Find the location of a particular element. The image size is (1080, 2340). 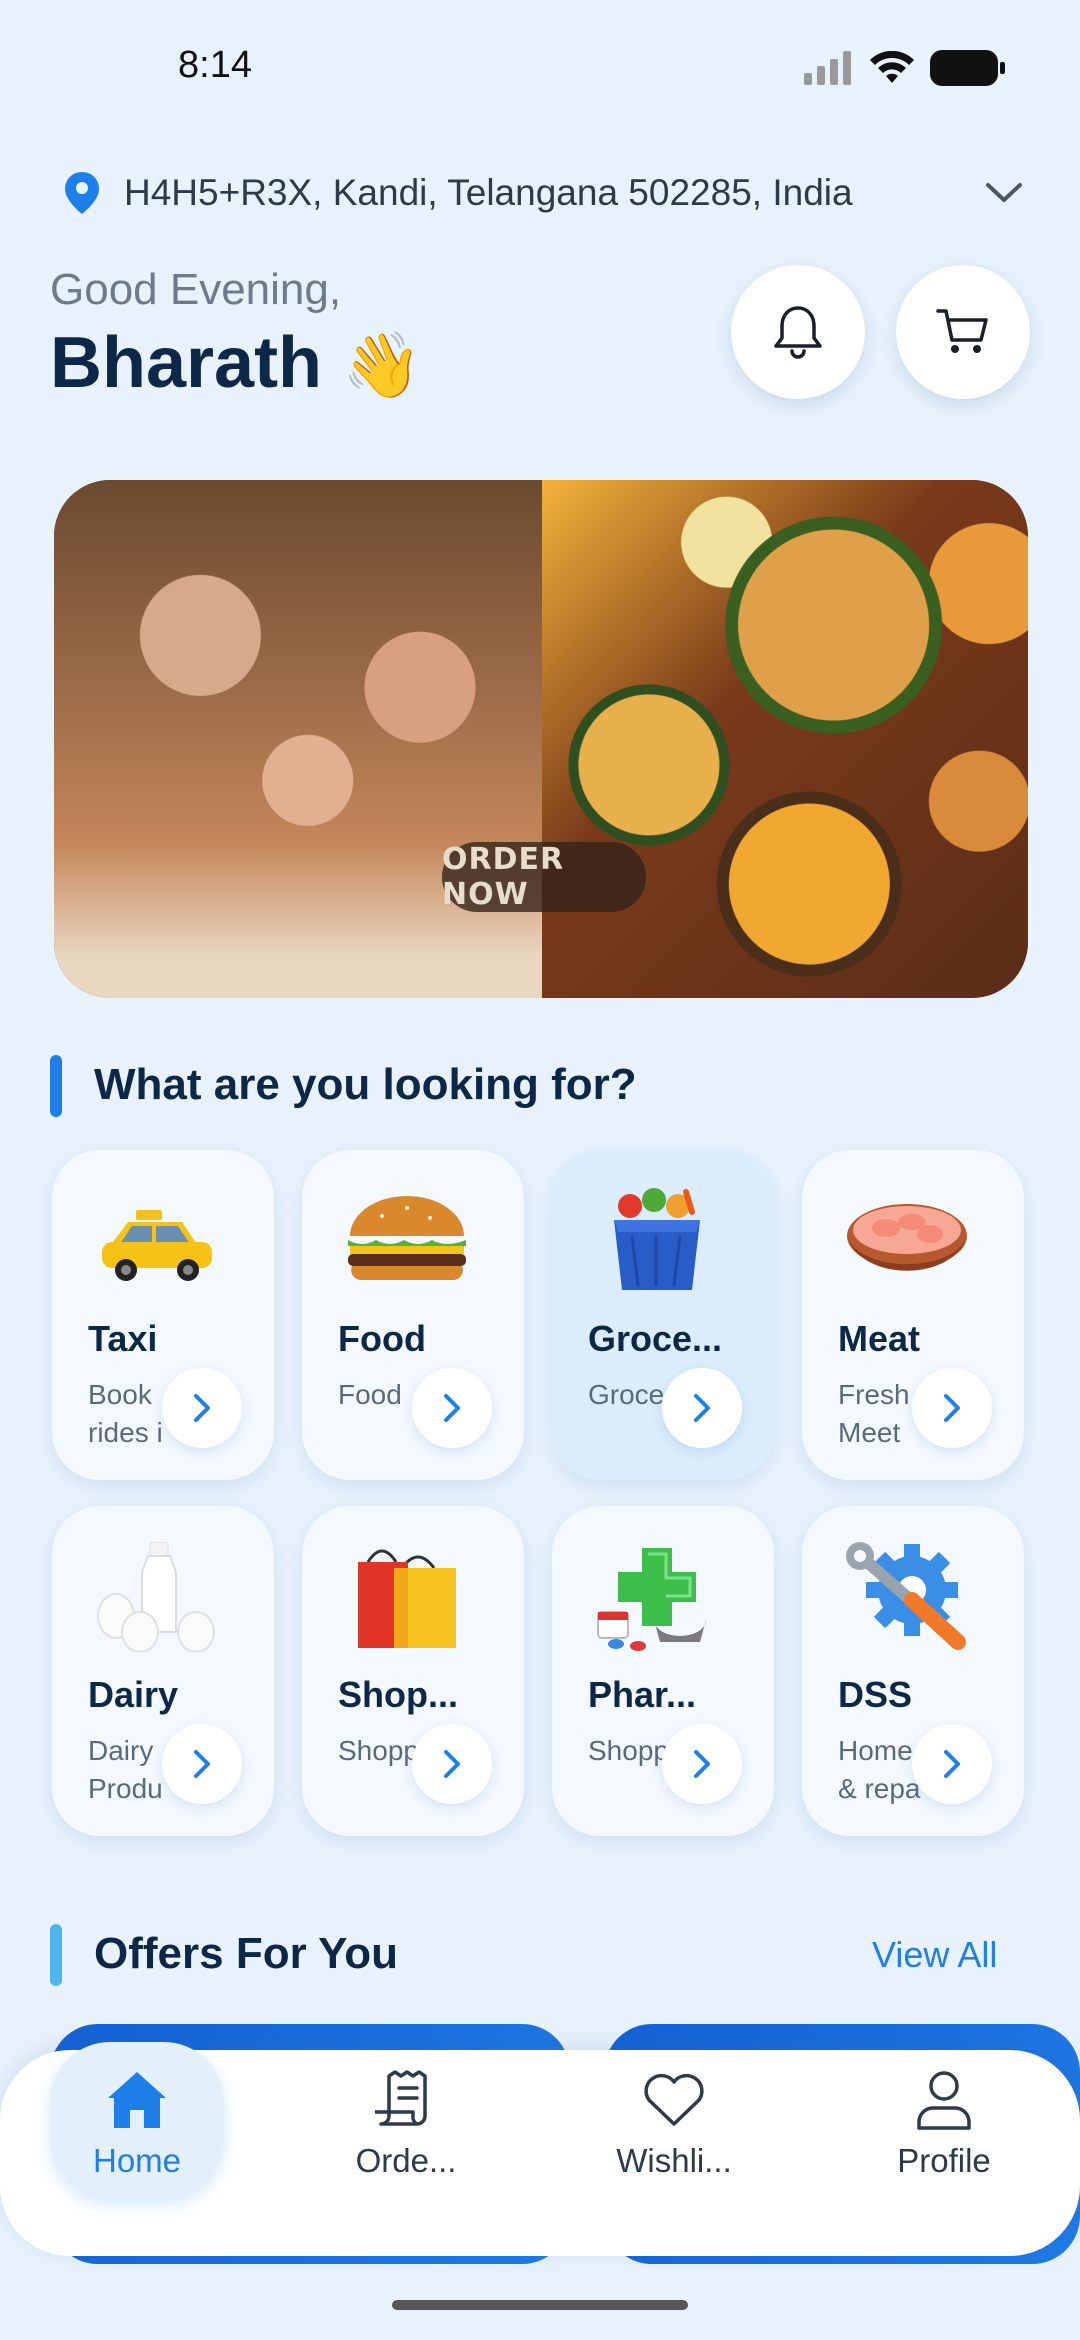

home-icon is located at coordinates (137, 2100).